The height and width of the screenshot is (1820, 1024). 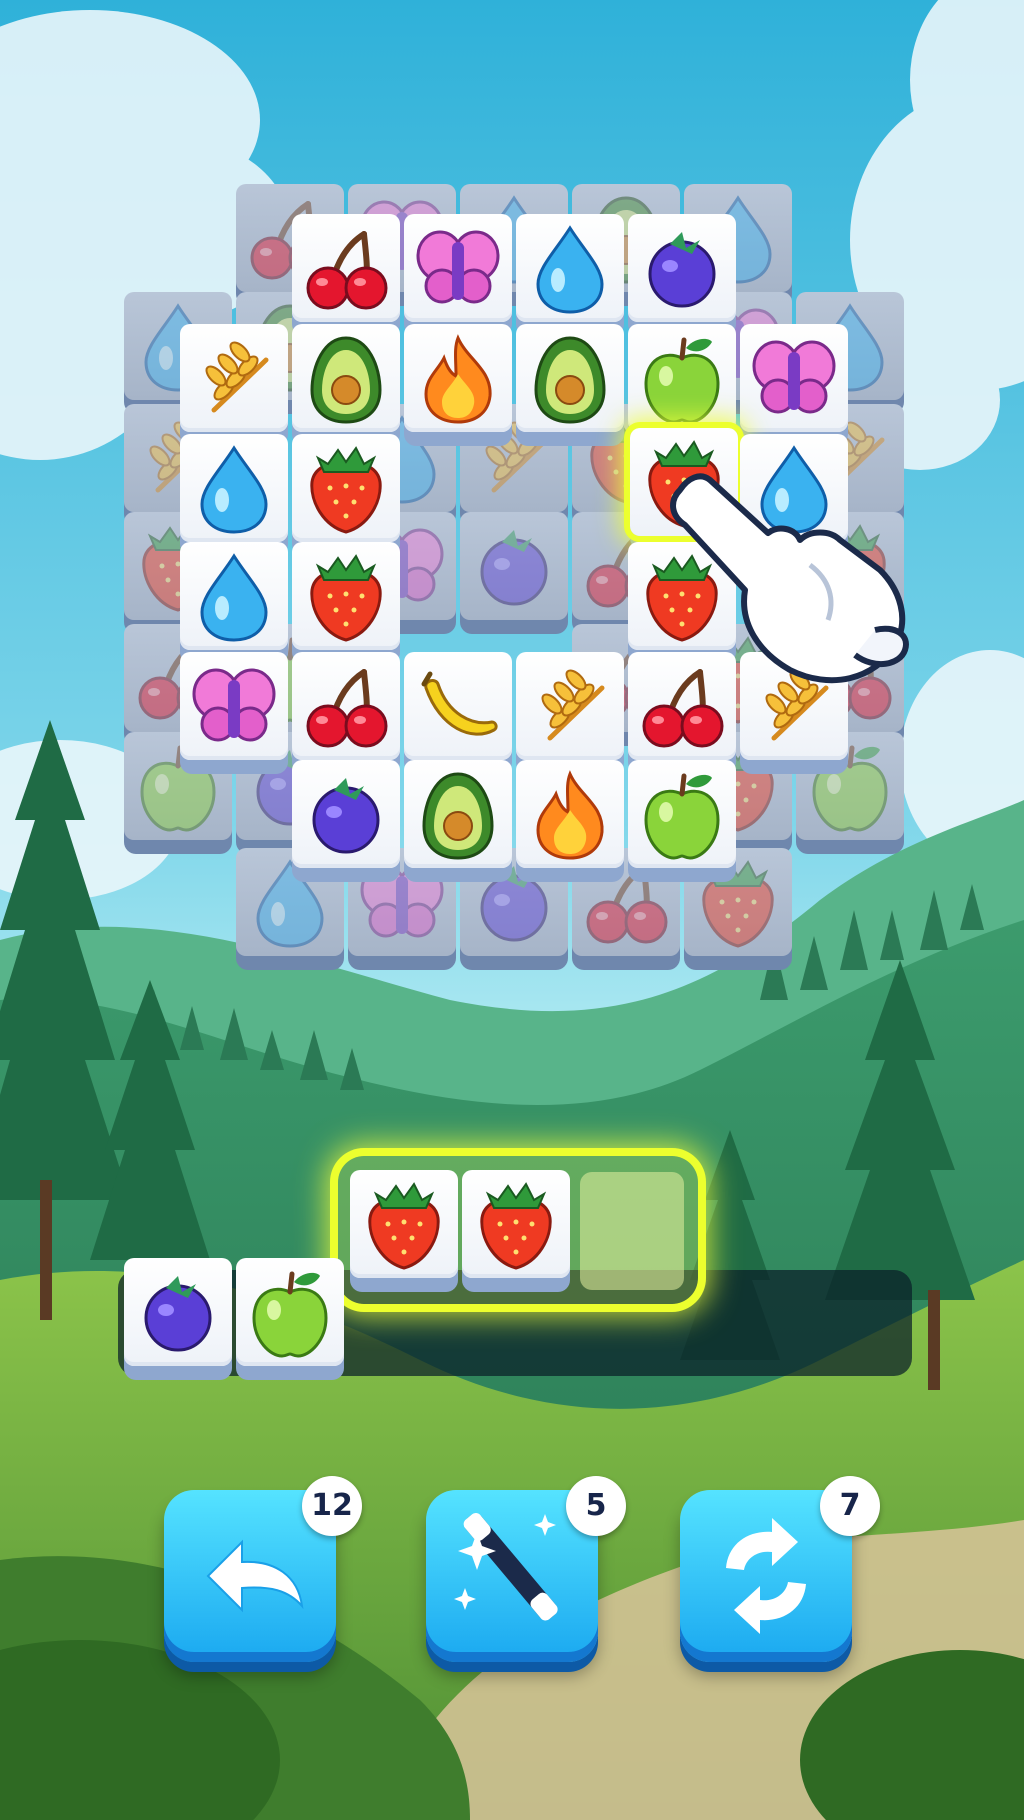 What do you see at coordinates (789, 578) in the screenshot?
I see `pointing-hand-icon` at bounding box center [789, 578].